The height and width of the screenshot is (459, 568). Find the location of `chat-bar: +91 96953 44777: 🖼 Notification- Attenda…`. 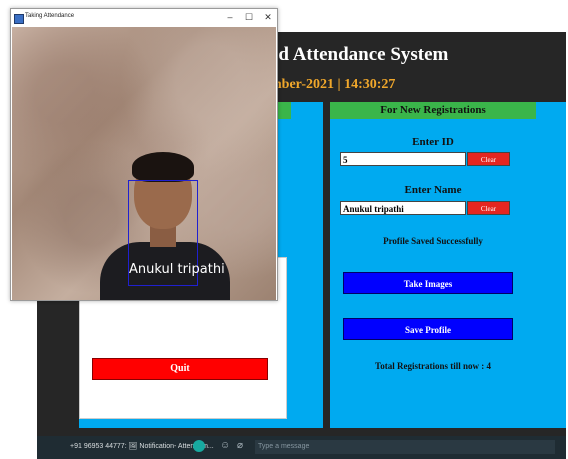

chat-bar: +91 96953 44777: 🖼 Notification- Attenda… is located at coordinates (301, 447).